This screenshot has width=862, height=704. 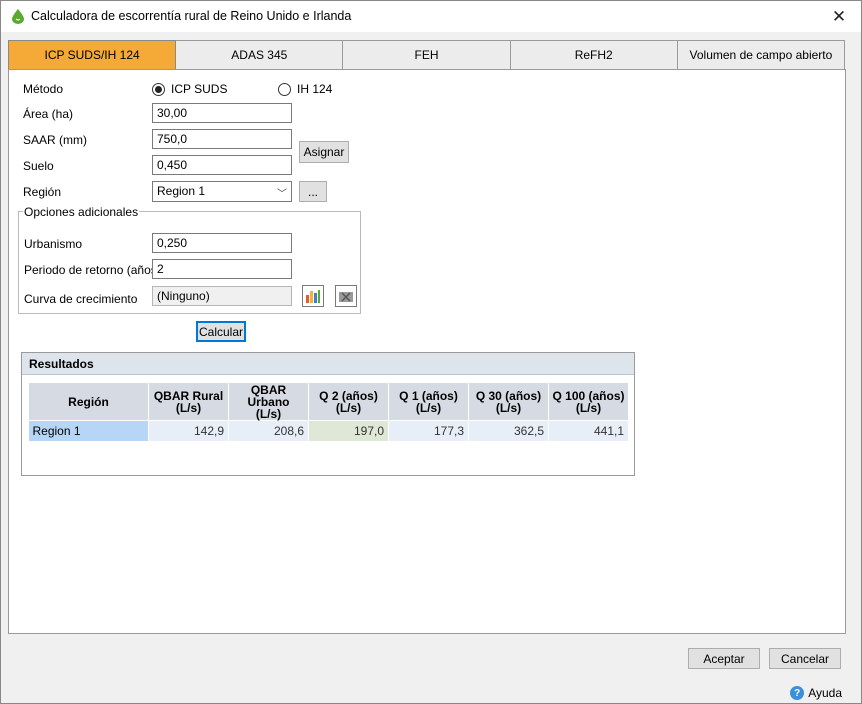 I want to click on additional-options-title: Opciones adicionales, so click(x=81, y=212).